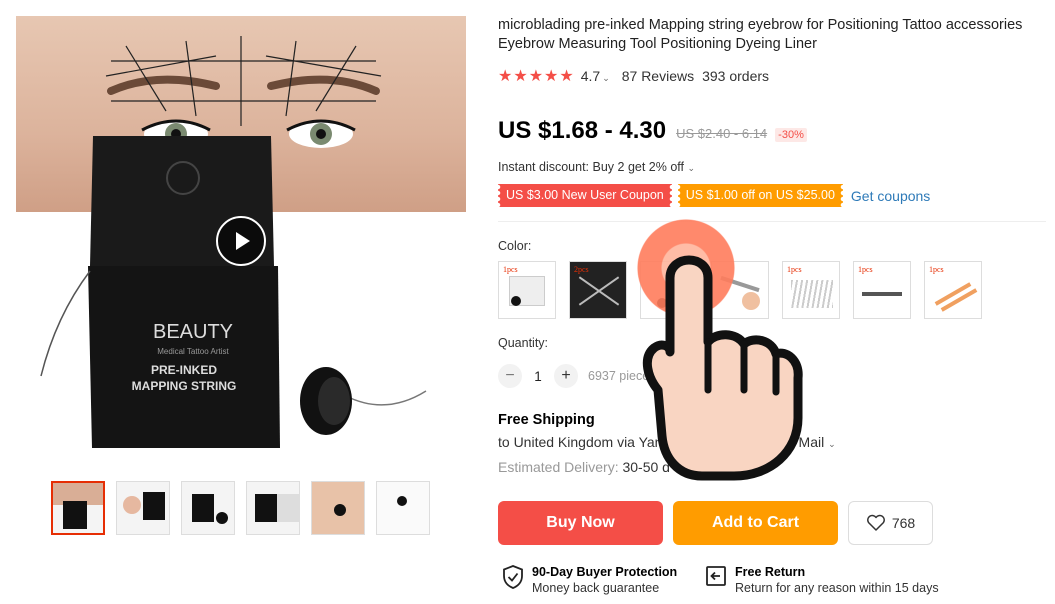 The image size is (1055, 604). I want to click on rating-row: ★★★★★ 4.7 ⌄ 87 Reviews 393 orders, so click(633, 76).